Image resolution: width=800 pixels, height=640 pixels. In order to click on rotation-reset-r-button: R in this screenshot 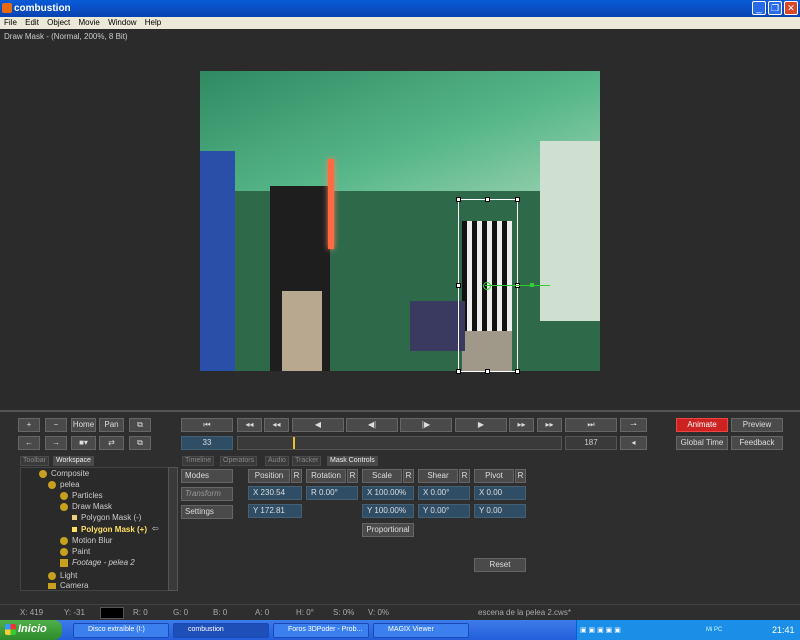, I will do `click(352, 476)`.